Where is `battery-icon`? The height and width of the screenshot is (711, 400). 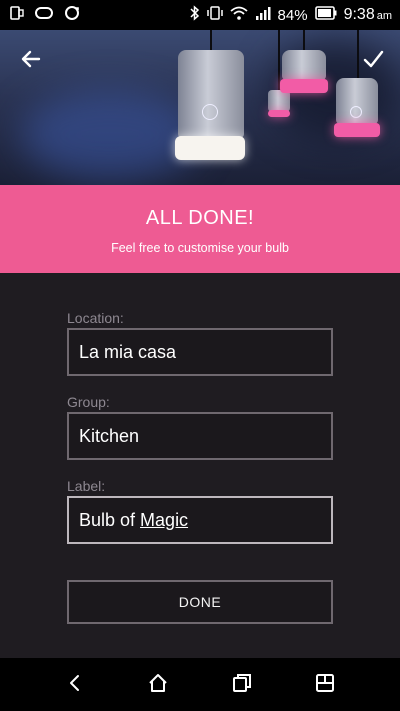 battery-icon is located at coordinates (325, 15).